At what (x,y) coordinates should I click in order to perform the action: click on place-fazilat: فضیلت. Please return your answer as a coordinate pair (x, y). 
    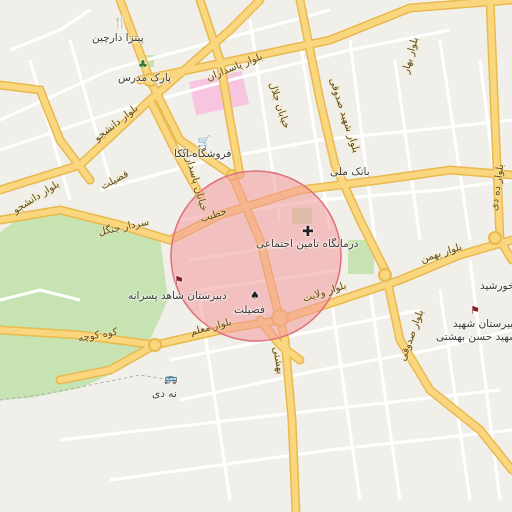
    Looking at the image, I should click on (249, 310).